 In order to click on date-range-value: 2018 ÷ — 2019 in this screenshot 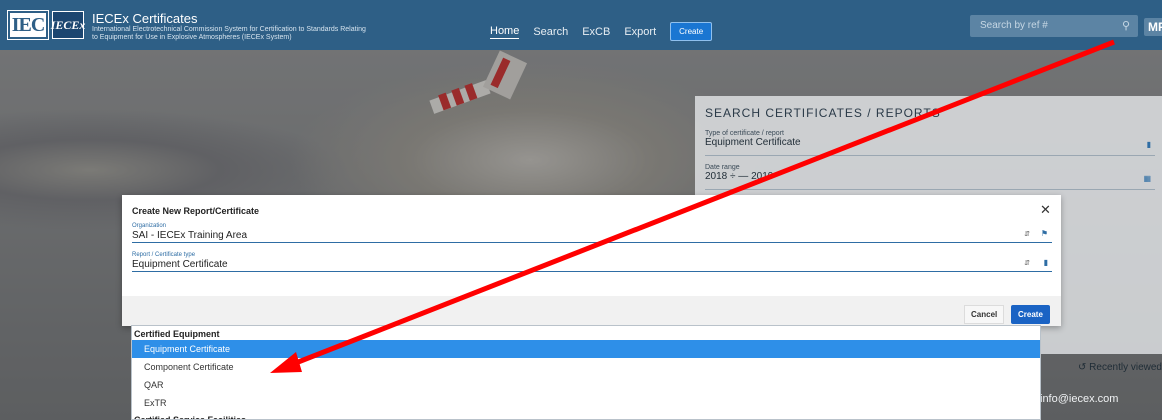, I will do `click(739, 176)`.